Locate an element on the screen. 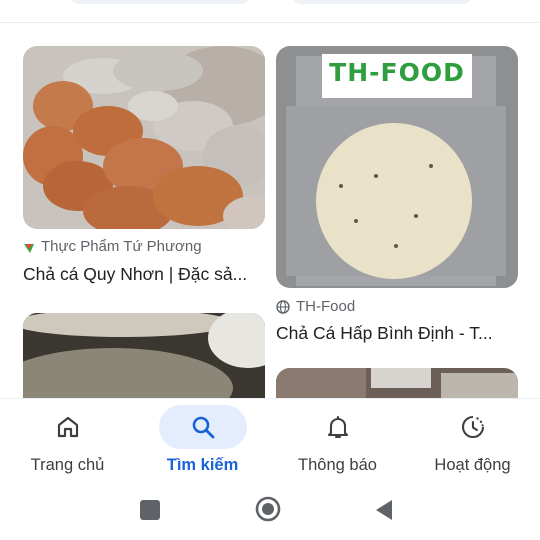  recents-button is located at coordinates (150, 510).